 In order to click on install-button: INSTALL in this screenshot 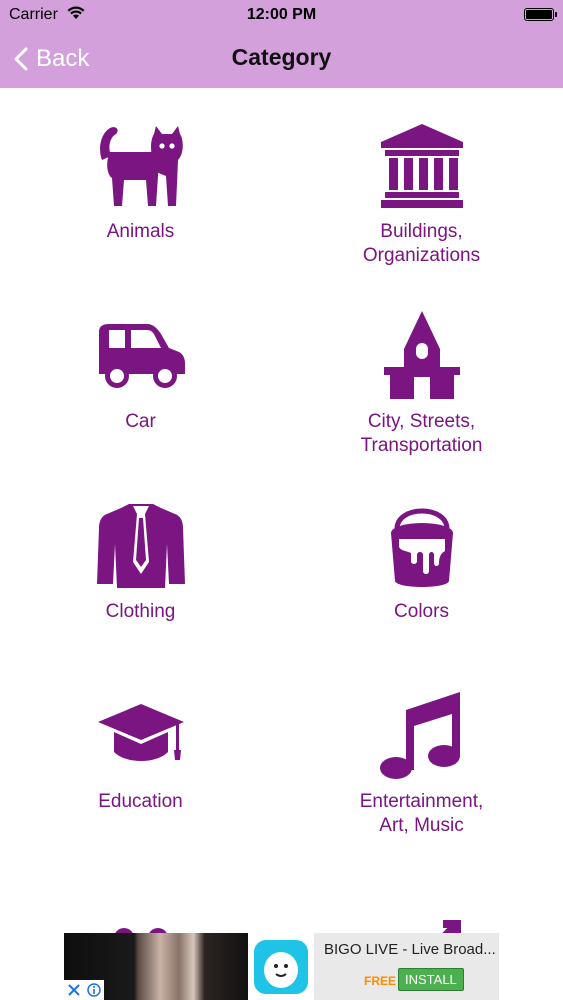, I will do `click(431, 979)`.